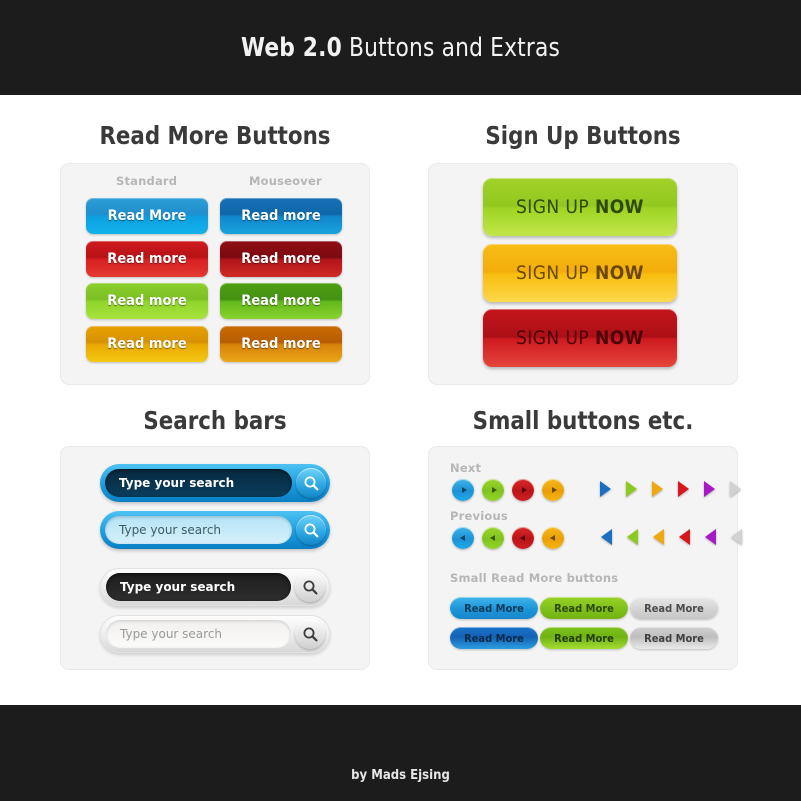 The width and height of the screenshot is (801, 801). Describe the element at coordinates (215, 135) in the screenshot. I see `section-title-read-more: Read More Buttons` at that location.